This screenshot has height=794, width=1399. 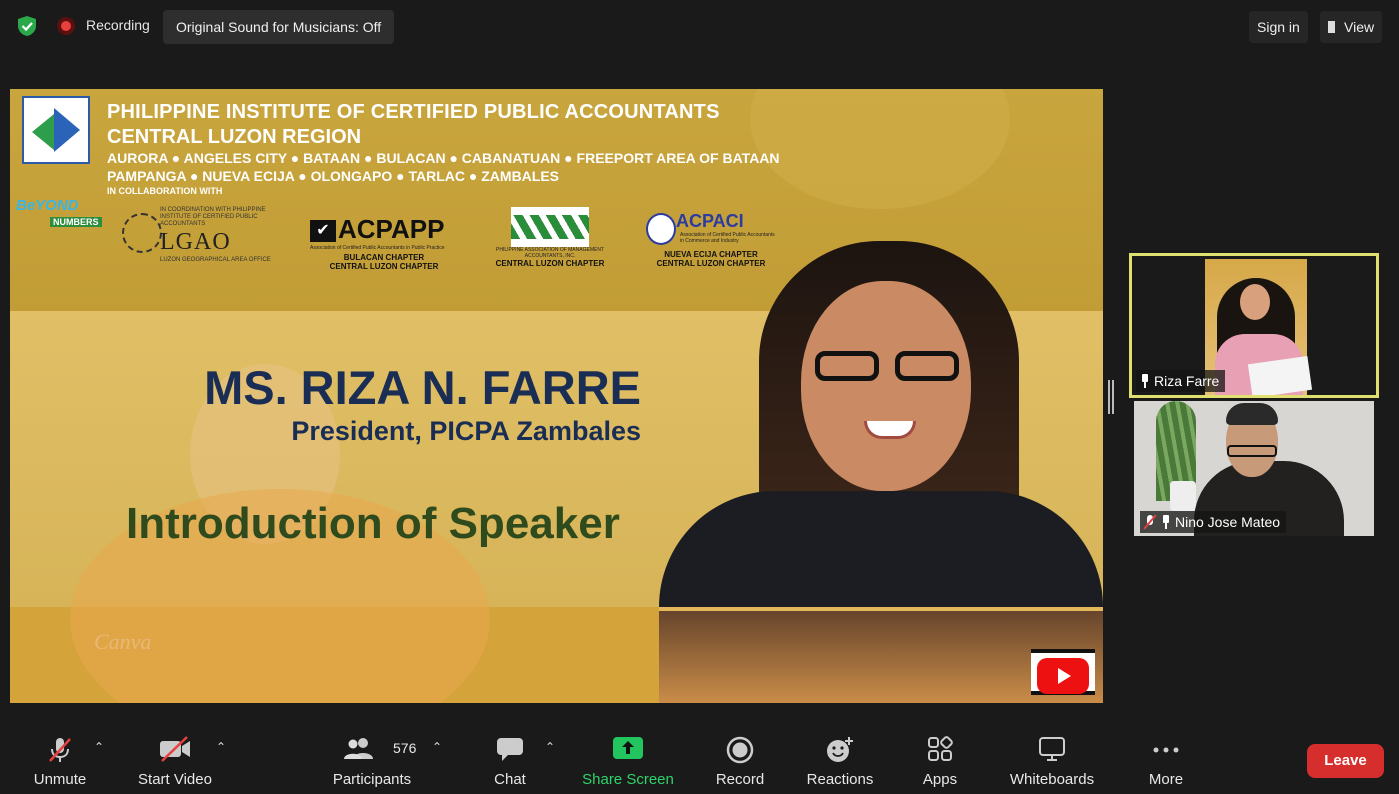 I want to click on more-button: More, so click(x=1166, y=758).